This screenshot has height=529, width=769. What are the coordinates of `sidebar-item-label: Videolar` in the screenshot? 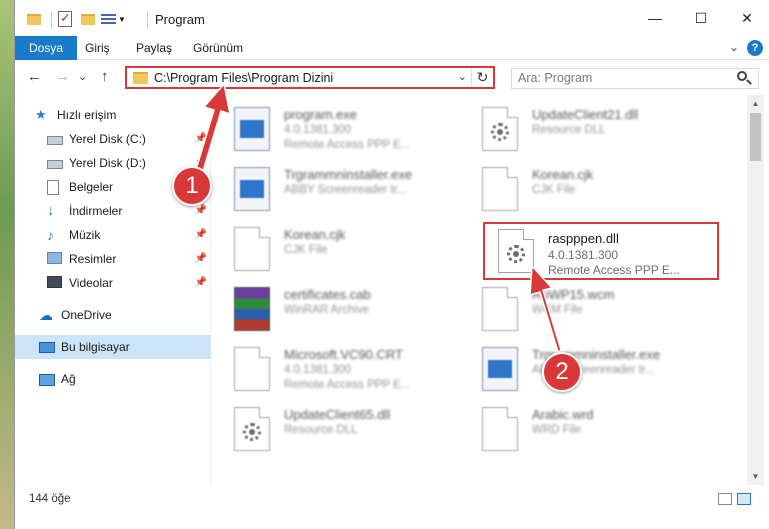 It's located at (91, 283).